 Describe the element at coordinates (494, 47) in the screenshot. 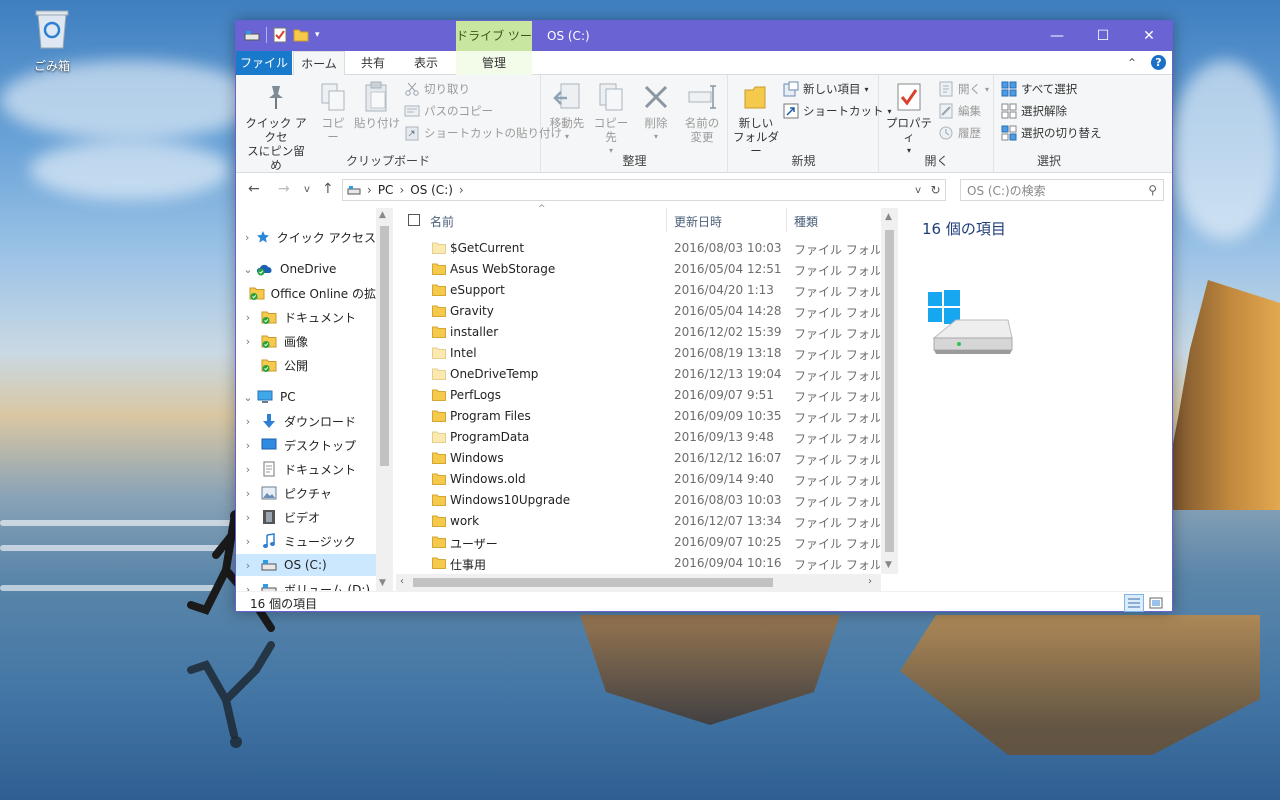

I see `drive-tools-context-tab: ドライブ ツール` at that location.